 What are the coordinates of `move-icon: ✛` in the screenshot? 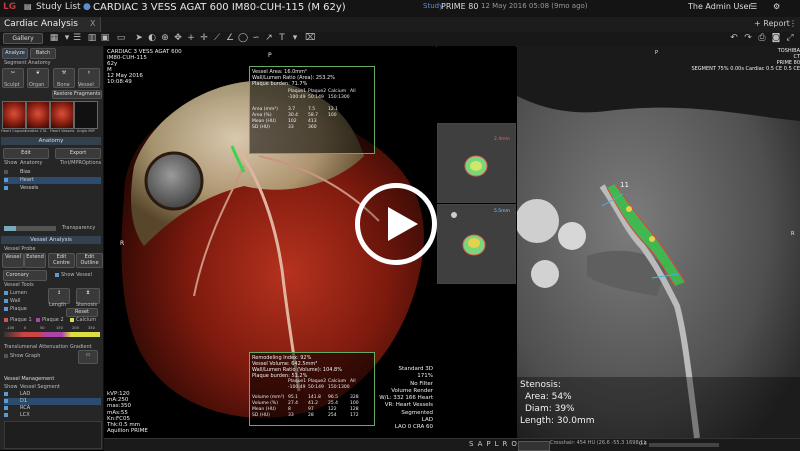 It's located at (204, 38).